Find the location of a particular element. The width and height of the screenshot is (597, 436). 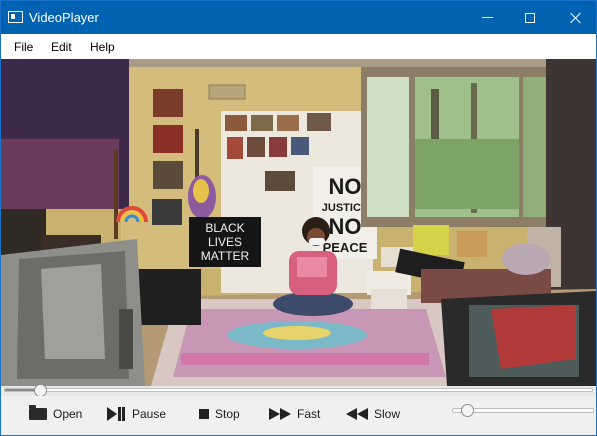

fast-forward-icon is located at coordinates (280, 414).